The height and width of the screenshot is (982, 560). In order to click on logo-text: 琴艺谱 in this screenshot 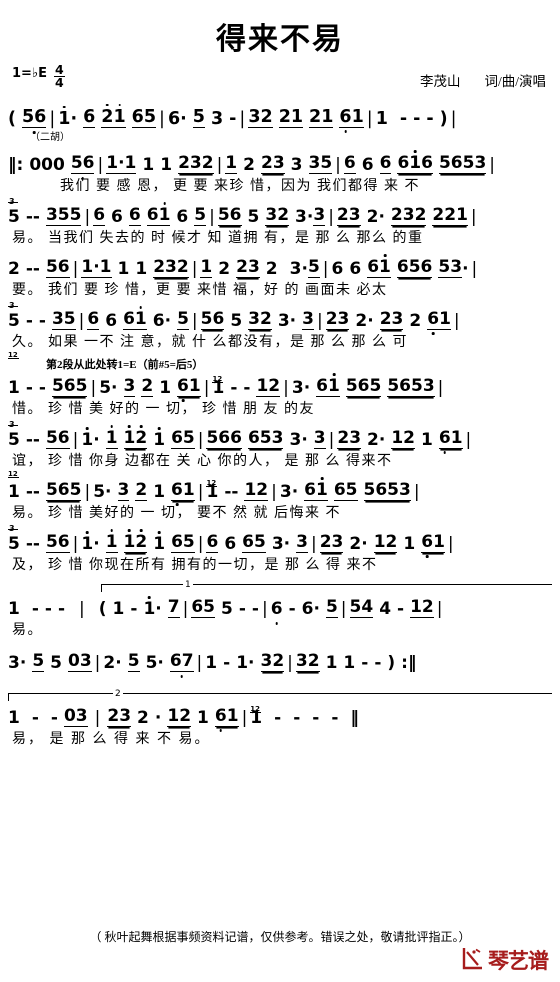, I will do `click(518, 961)`.